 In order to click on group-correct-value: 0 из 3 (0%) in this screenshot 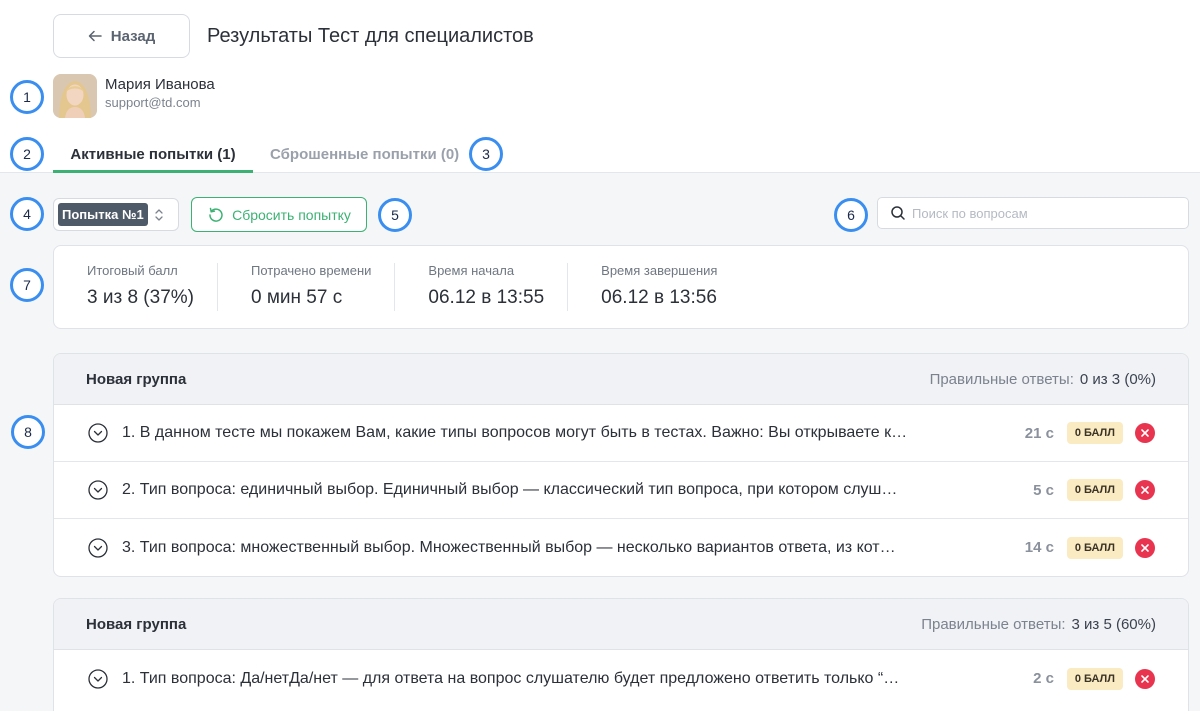, I will do `click(1117, 379)`.